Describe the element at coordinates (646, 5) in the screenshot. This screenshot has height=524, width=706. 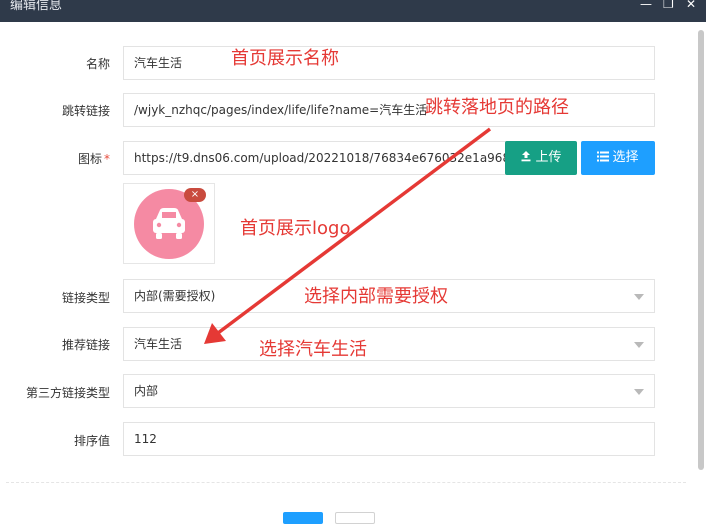
I see `minimize-icon: —` at that location.